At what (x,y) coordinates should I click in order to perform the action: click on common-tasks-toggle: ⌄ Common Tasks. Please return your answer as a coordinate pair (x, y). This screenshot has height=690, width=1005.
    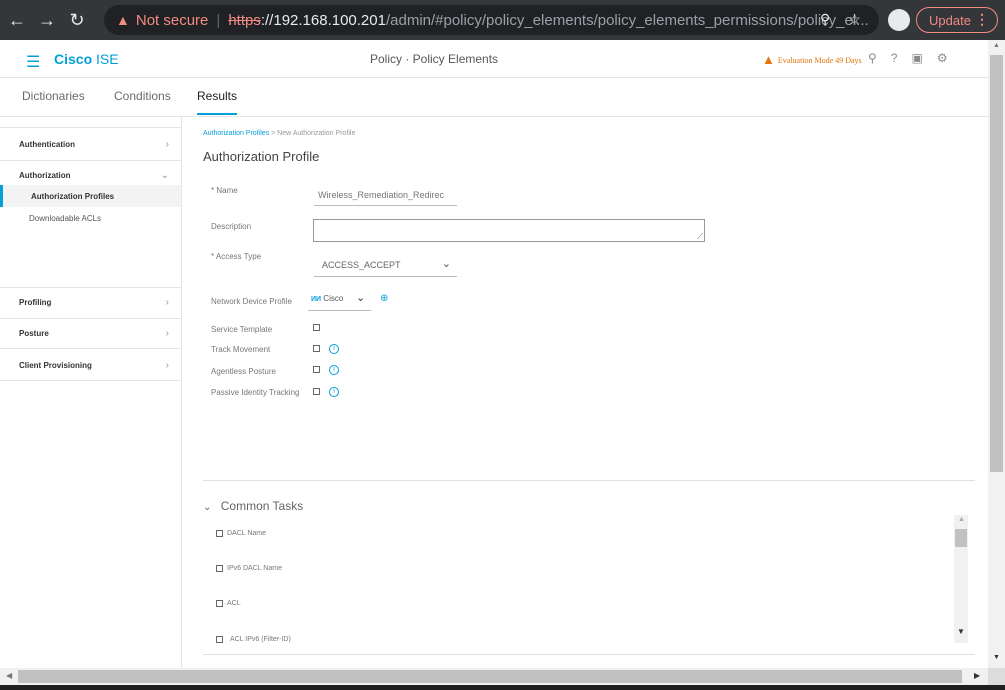
    Looking at the image, I should click on (253, 506).